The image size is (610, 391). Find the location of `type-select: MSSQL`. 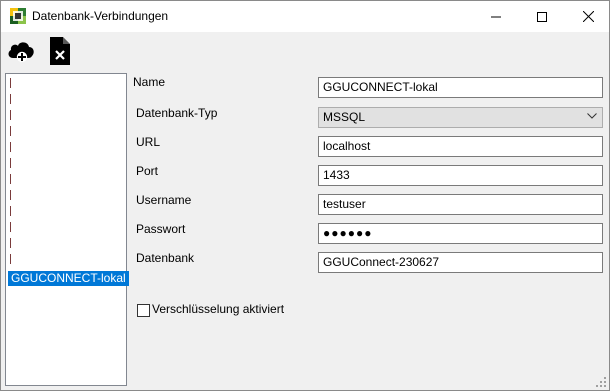

type-select: MSSQL is located at coordinates (460, 117).